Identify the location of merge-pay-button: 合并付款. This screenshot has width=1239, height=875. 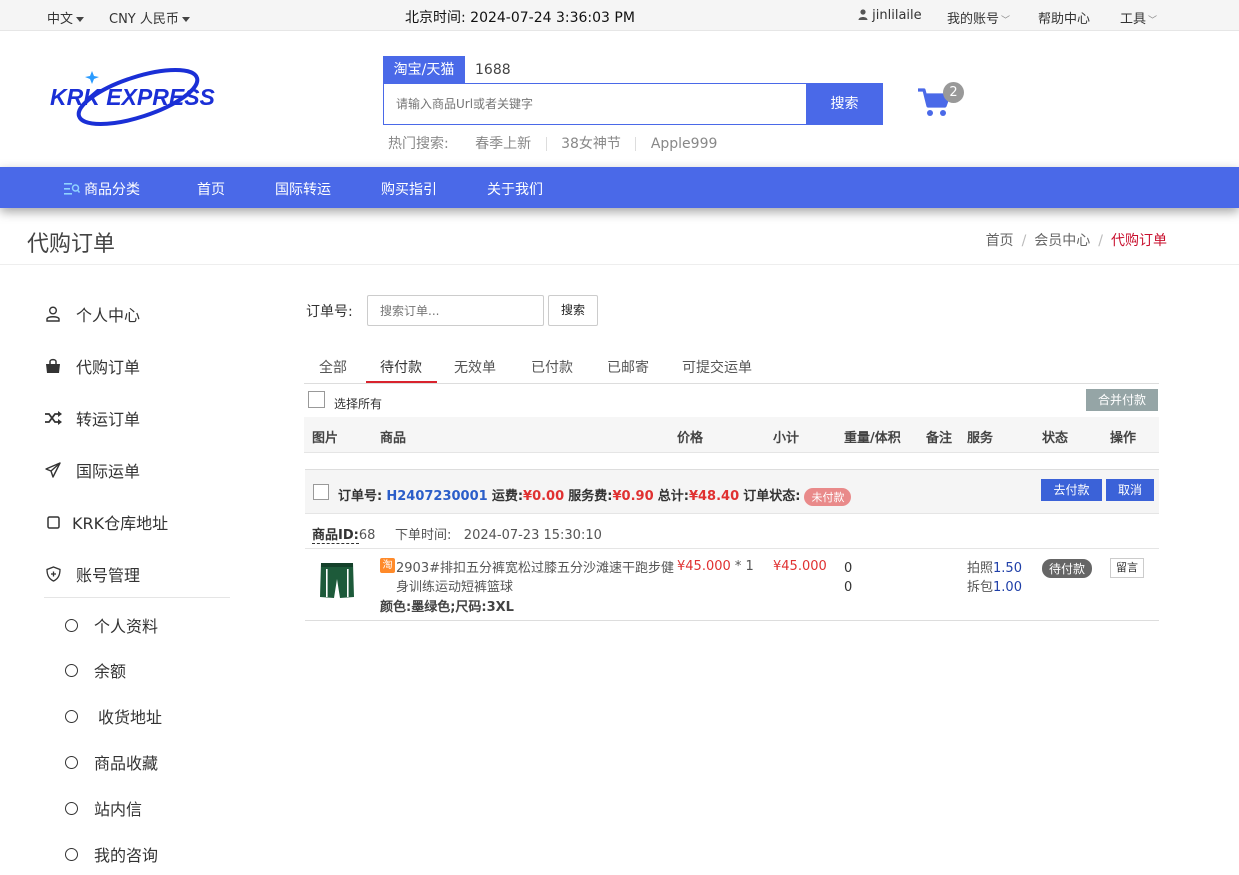
(1122, 400).